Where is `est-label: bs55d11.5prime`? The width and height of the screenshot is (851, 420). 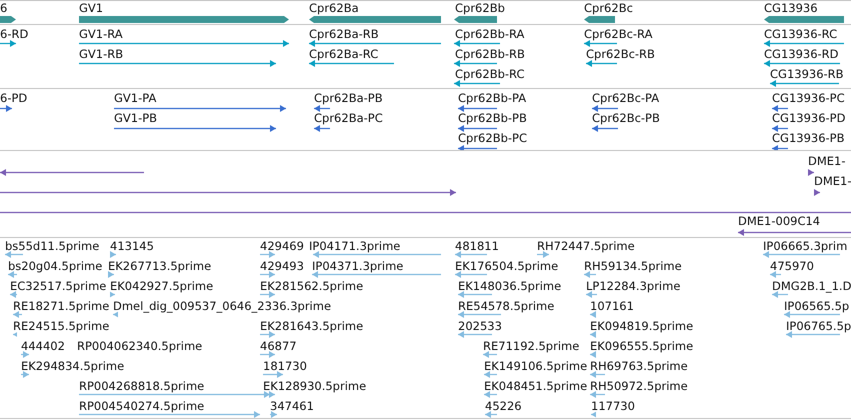 est-label: bs55d11.5prime is located at coordinates (52, 246).